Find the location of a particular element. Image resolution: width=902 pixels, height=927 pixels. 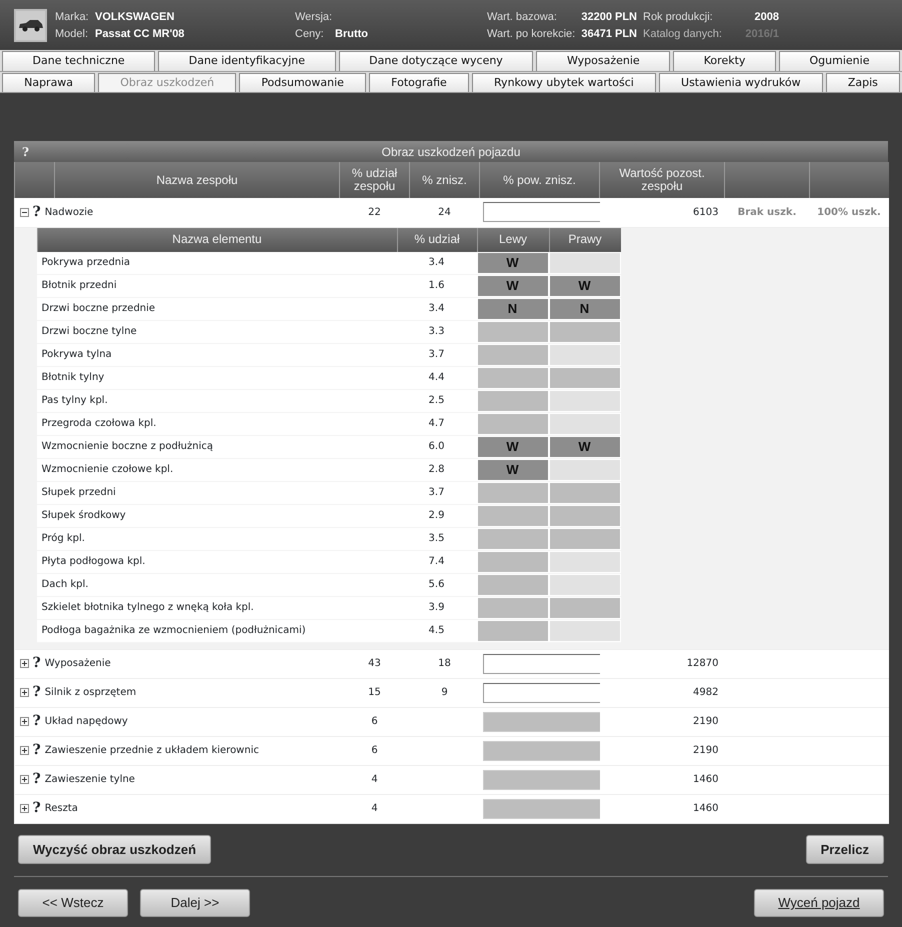

table-cell: 4.7 is located at coordinates (436, 424).